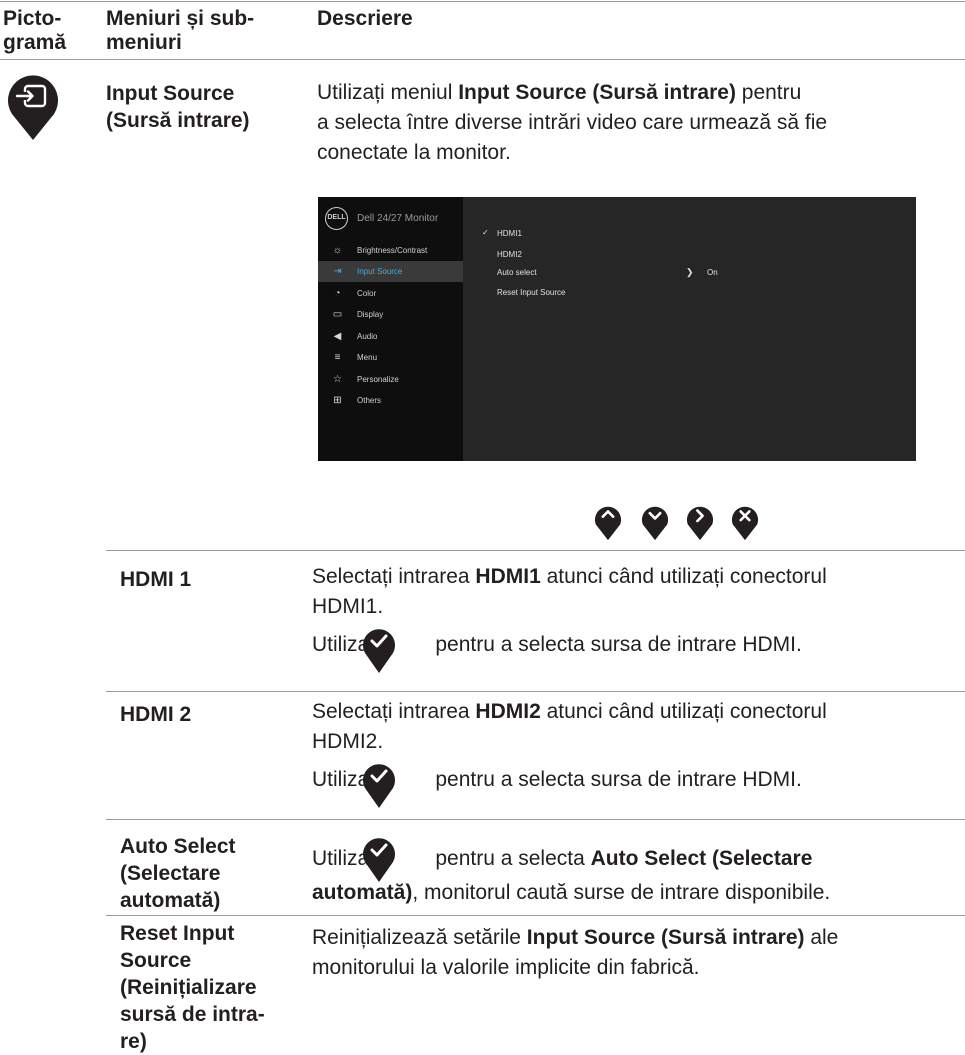  Describe the element at coordinates (337, 293) in the screenshot. I see `color-icon: ◔` at that location.